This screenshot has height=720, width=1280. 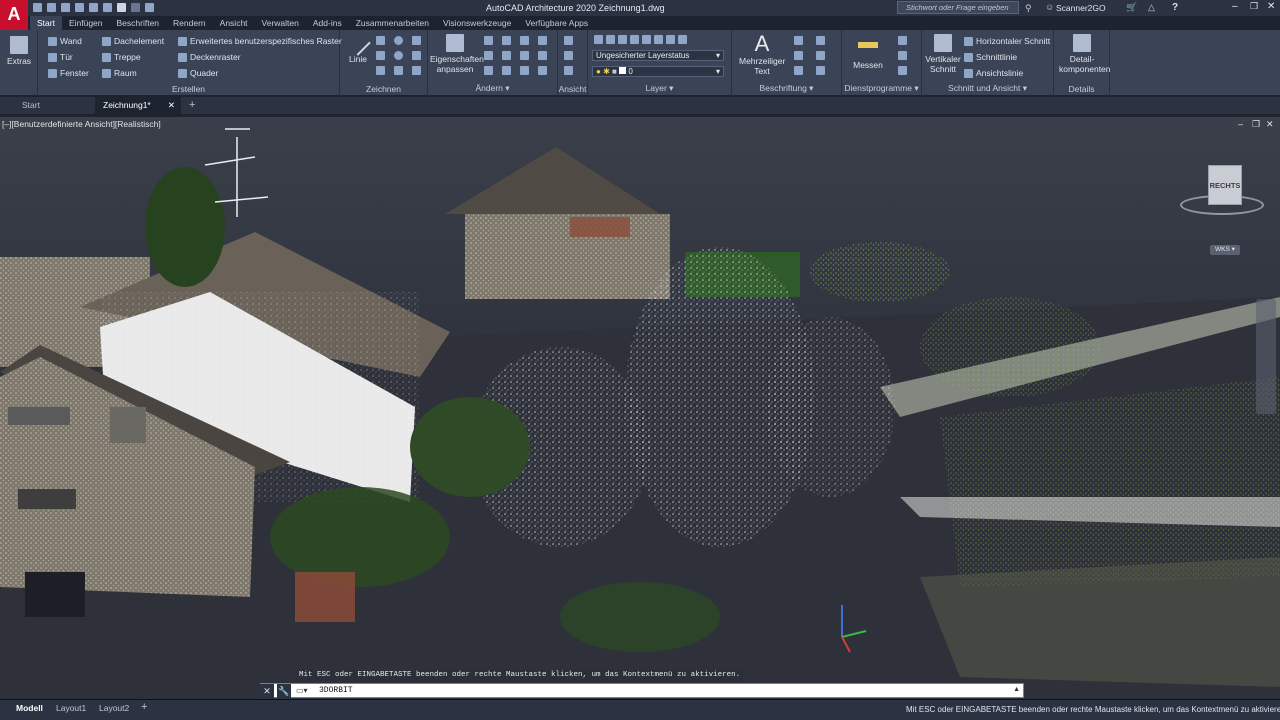 What do you see at coordinates (542, 55) in the screenshot?
I see `scale-icon` at bounding box center [542, 55].